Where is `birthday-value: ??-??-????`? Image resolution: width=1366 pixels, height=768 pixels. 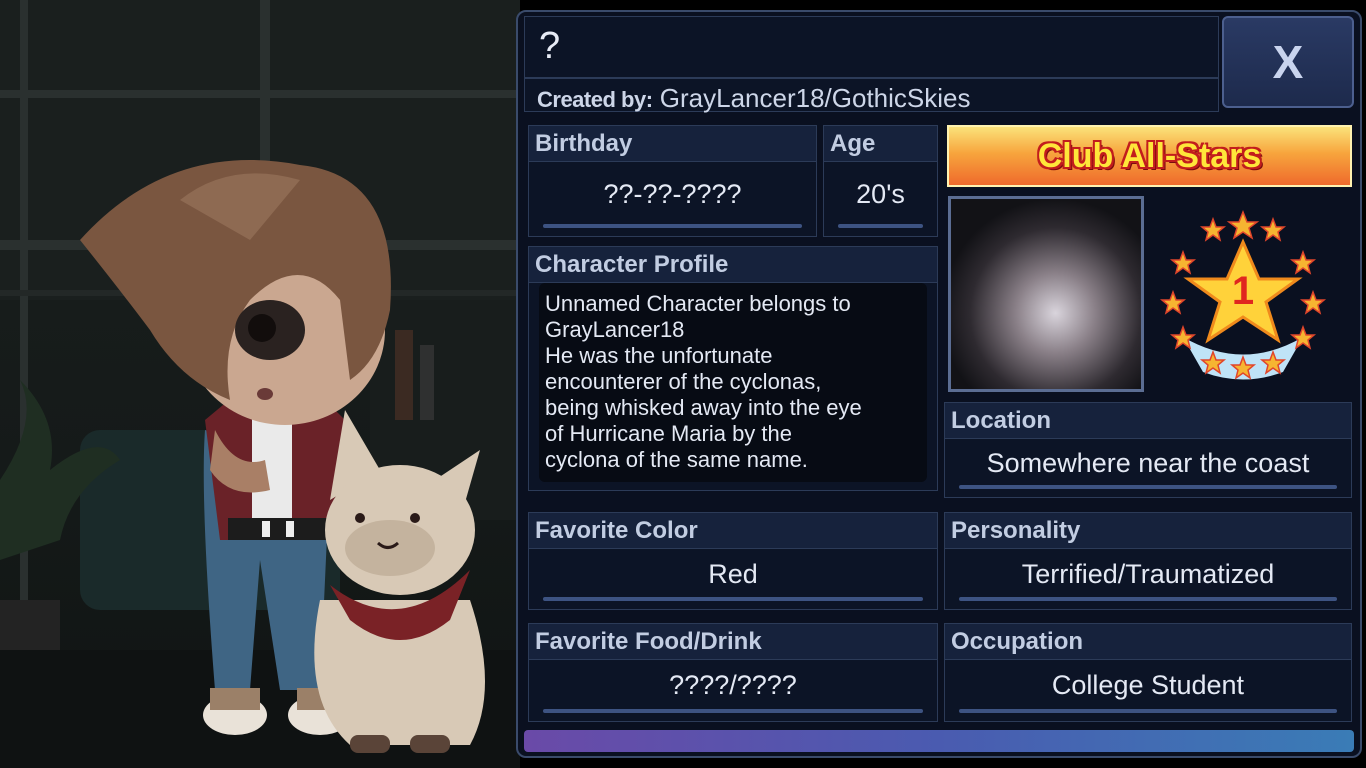 birthday-value: ??-??-???? is located at coordinates (672, 193).